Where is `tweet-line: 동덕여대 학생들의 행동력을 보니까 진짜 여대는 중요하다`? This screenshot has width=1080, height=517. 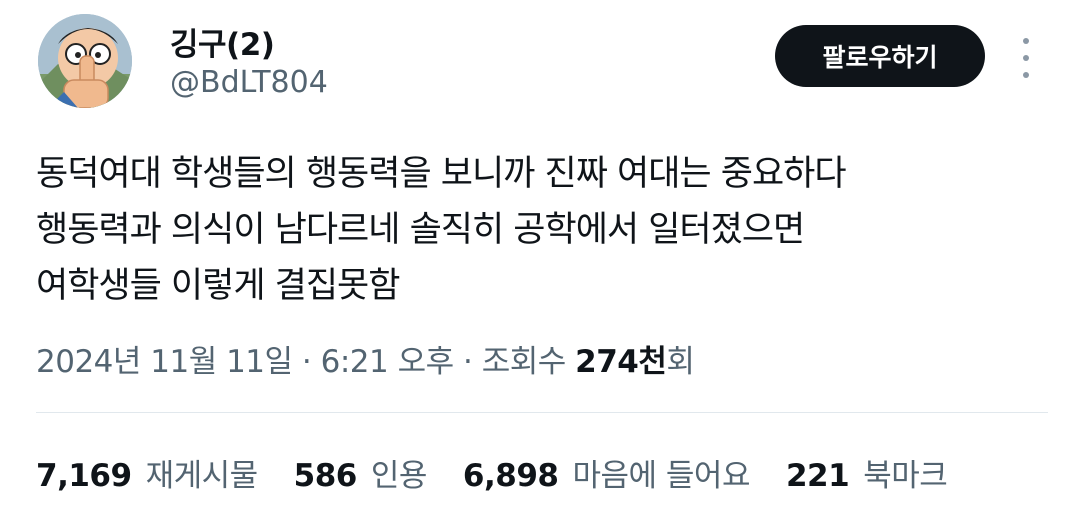
tweet-line: 동덕여대 학생들의 행동력을 보니까 진짜 여대는 중요하다 is located at coordinates (441, 174).